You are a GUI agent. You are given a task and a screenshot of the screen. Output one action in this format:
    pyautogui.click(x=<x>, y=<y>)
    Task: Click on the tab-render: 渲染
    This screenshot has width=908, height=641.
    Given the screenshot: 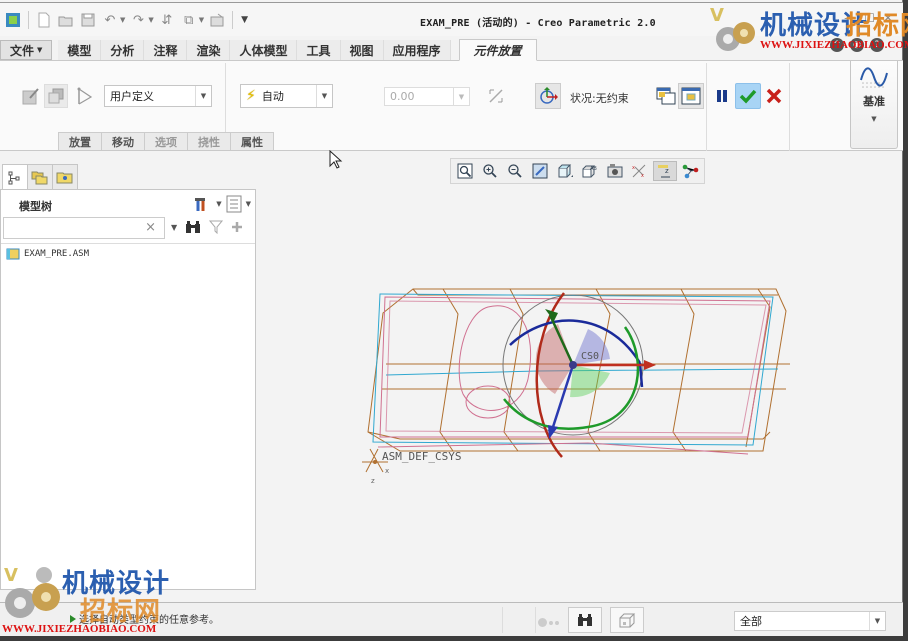 What is the action you would take?
    pyautogui.click(x=209, y=50)
    